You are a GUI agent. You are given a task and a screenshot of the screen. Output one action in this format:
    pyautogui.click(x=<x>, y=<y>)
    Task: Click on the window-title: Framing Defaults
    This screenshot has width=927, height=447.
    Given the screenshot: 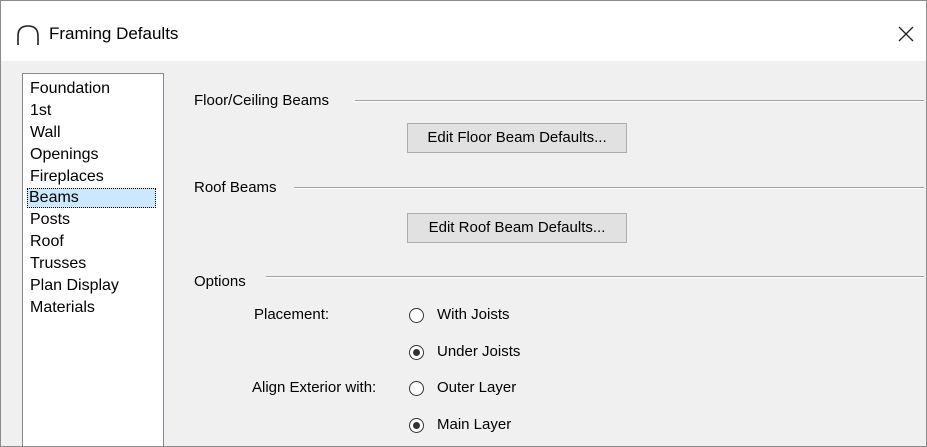 What is the action you would take?
    pyautogui.click(x=114, y=33)
    